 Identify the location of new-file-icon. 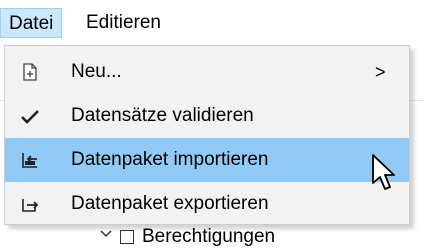
(30, 72).